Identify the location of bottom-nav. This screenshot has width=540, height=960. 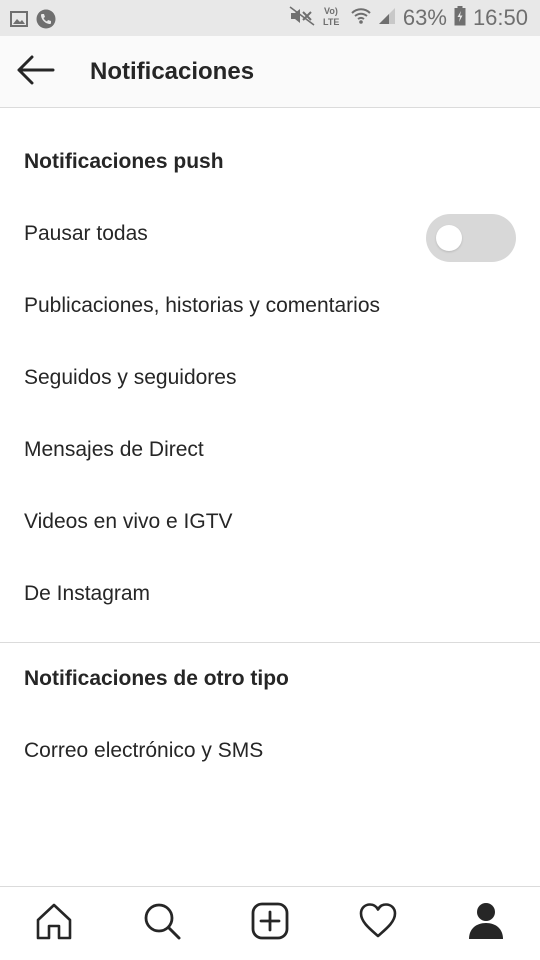
(270, 923).